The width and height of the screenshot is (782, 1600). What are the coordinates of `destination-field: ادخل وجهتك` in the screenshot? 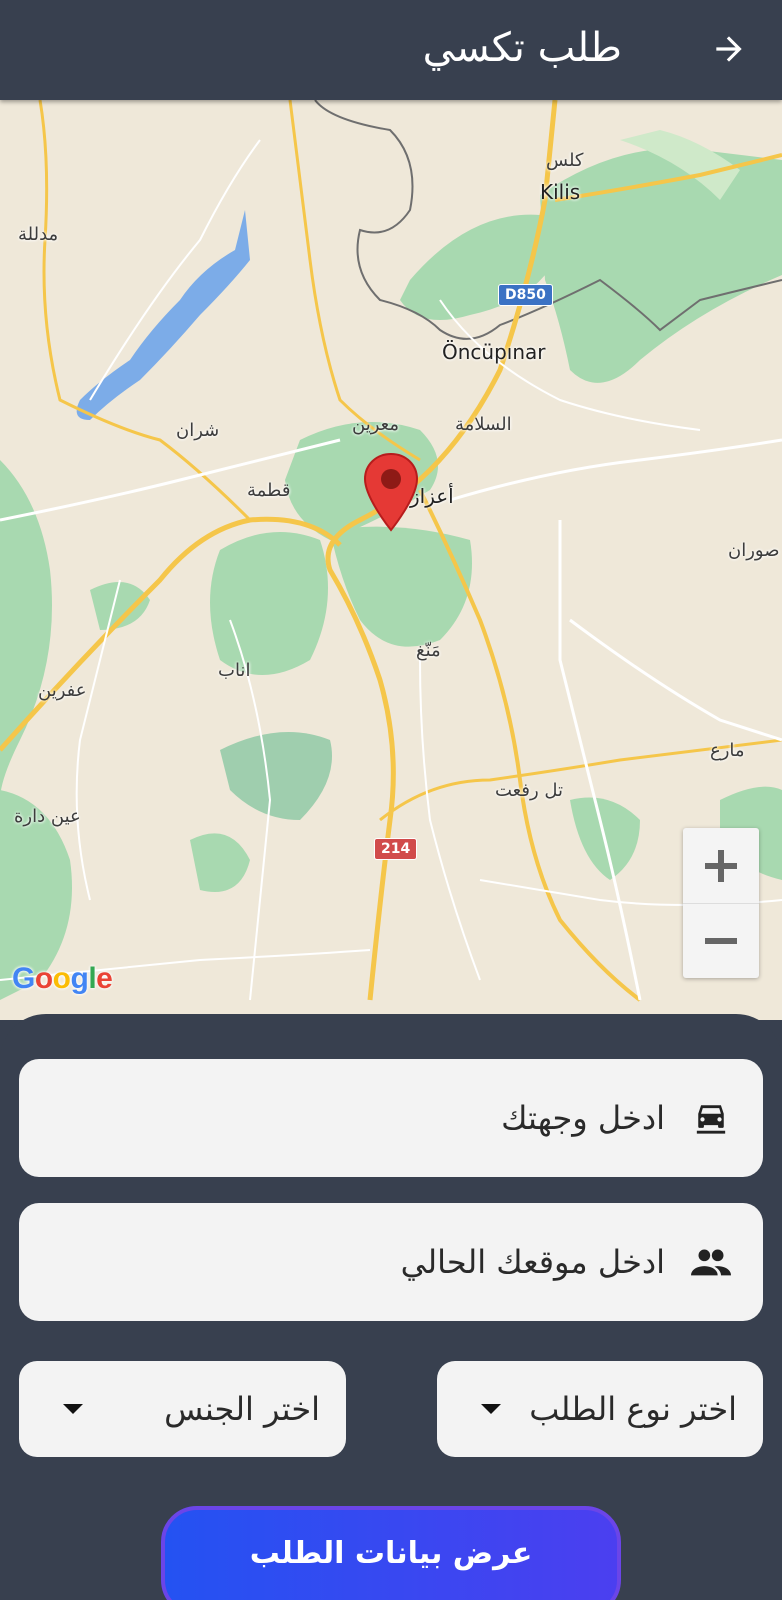 It's located at (391, 1118).